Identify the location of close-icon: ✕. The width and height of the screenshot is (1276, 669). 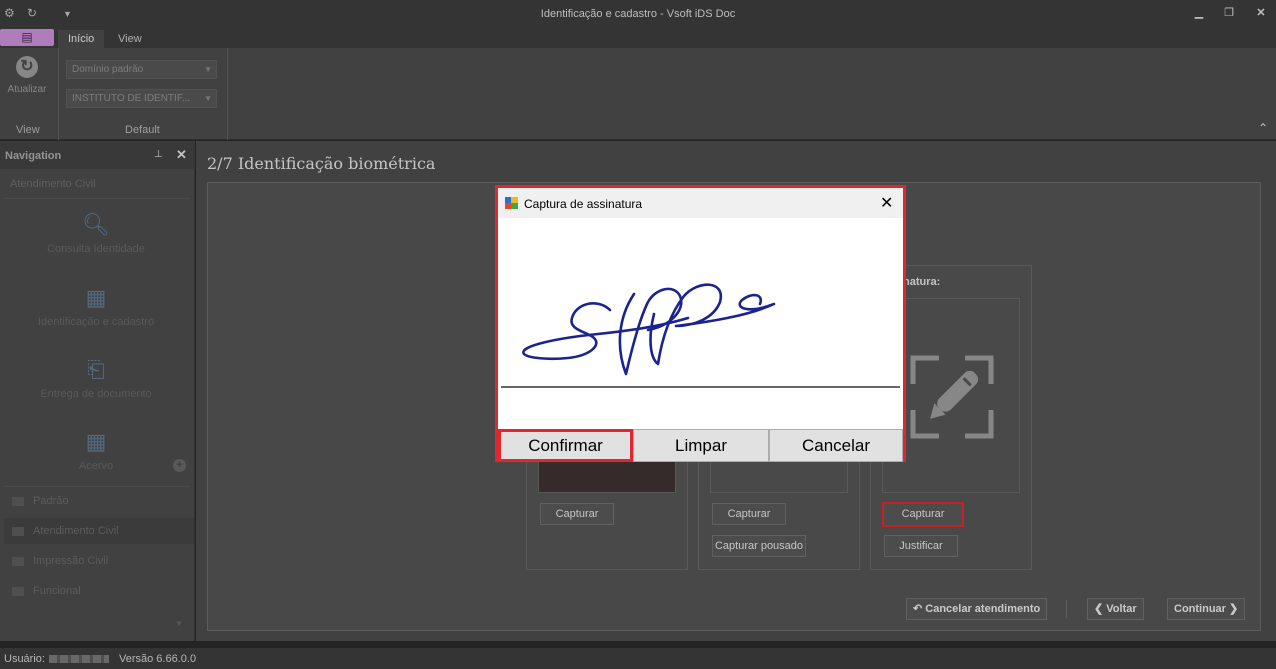
(886, 203).